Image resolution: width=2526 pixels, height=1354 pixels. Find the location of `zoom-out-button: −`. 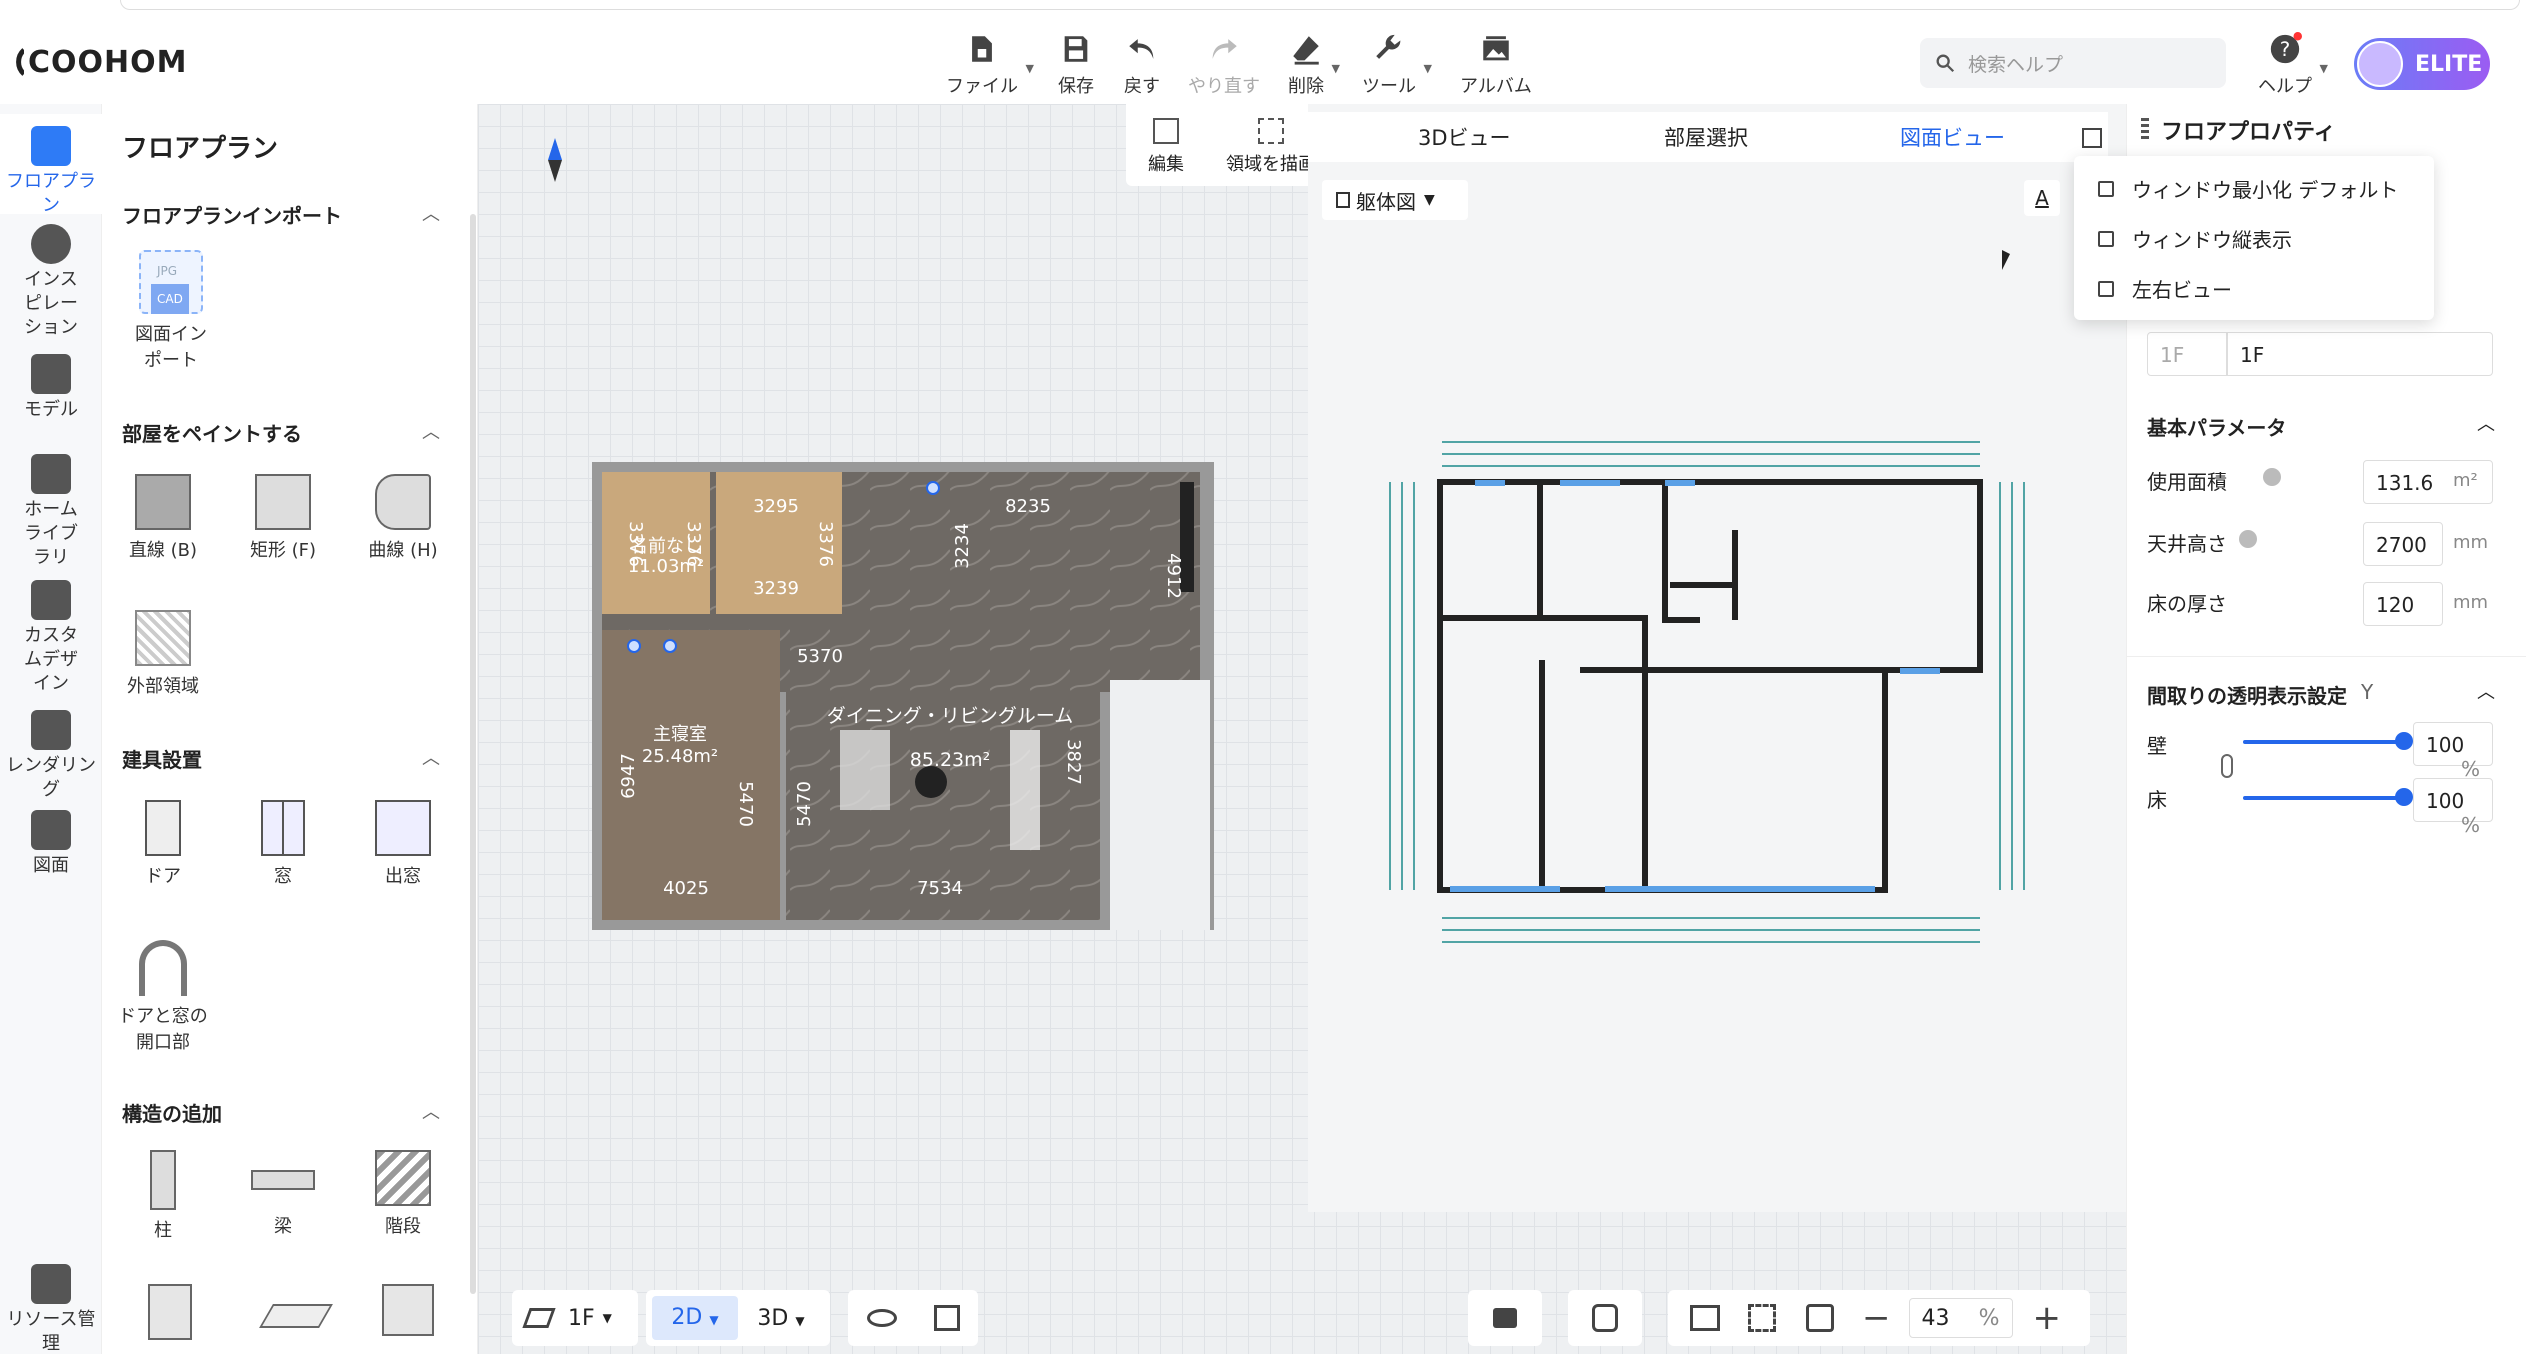

zoom-out-button: − is located at coordinates (1876, 1318).